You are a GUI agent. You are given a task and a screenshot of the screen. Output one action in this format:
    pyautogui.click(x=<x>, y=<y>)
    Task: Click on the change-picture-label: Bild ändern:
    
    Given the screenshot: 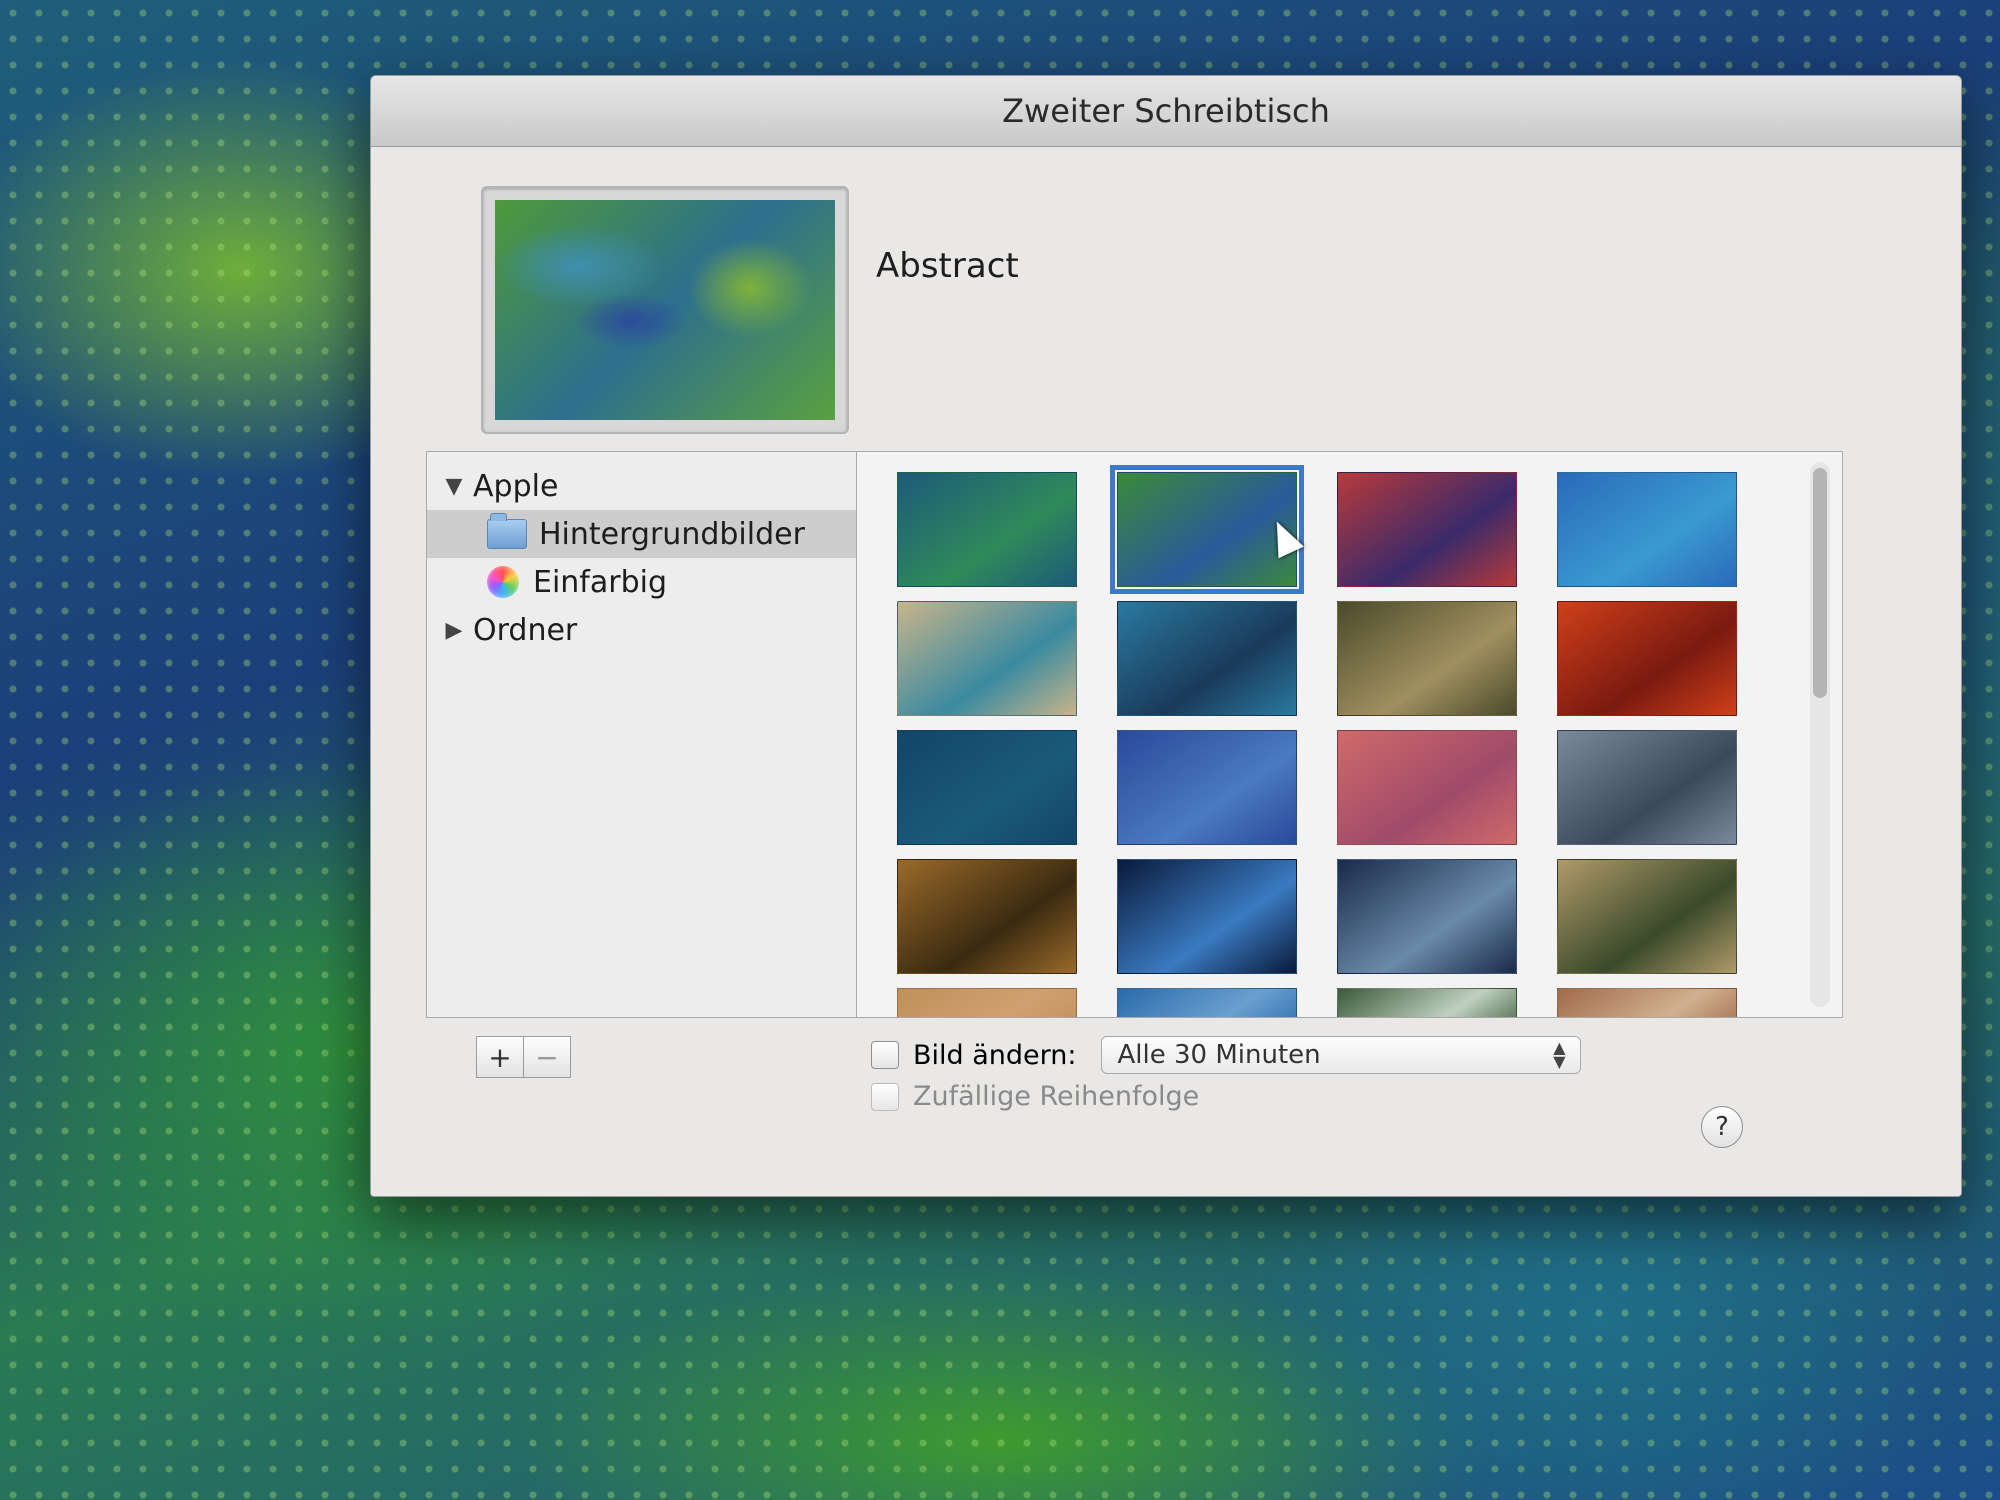 What is the action you would take?
    pyautogui.click(x=995, y=1055)
    